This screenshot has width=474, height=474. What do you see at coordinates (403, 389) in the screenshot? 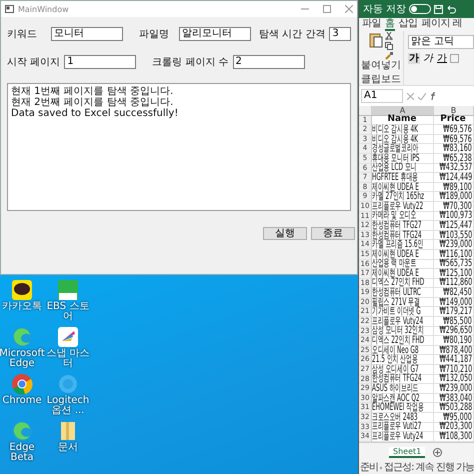
I see `table-cell: ASUS 하이브리드` at bounding box center [403, 389].